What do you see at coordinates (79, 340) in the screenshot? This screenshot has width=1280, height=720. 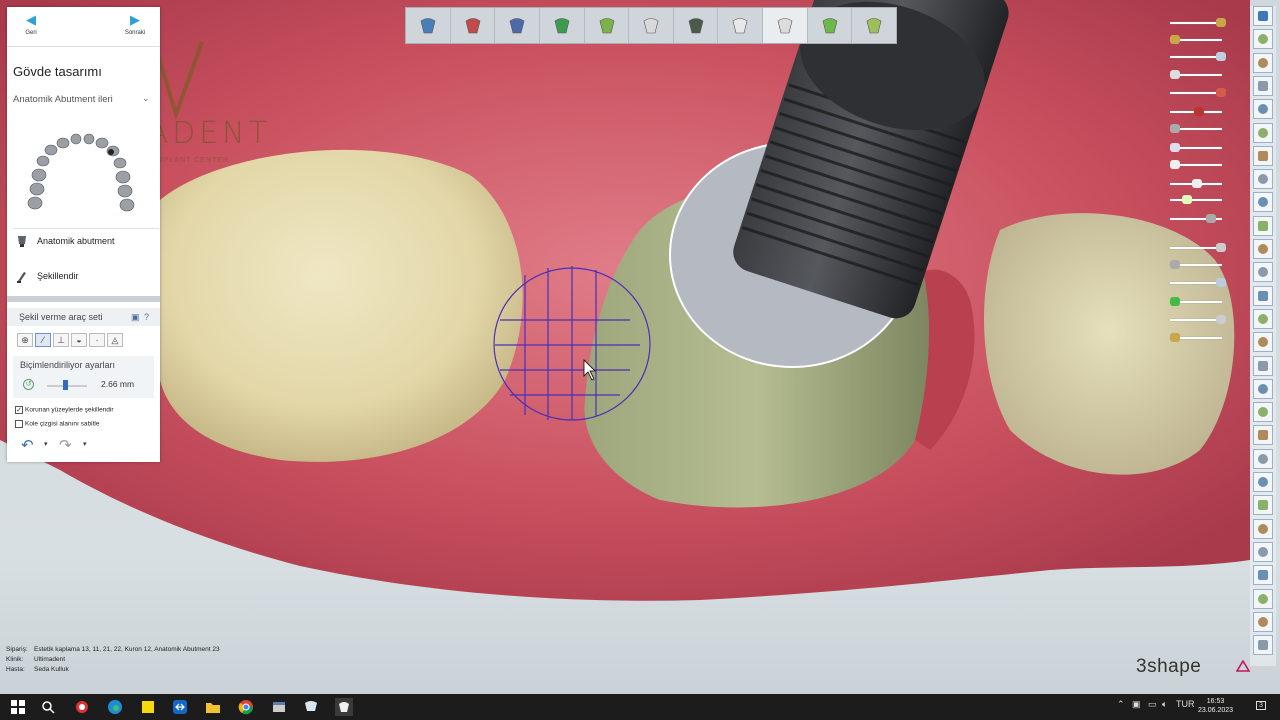 I see `morph-tool-icon: ◒` at bounding box center [79, 340].